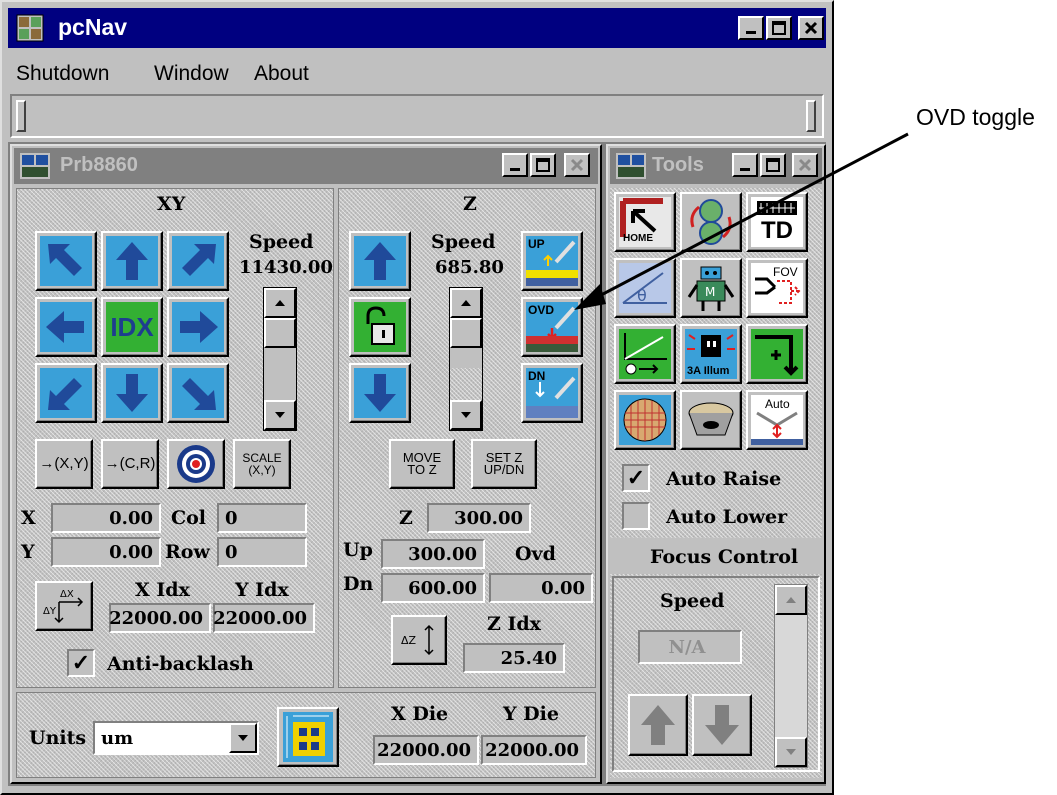  What do you see at coordinates (280, 359) in the screenshot?
I see `xy-speed-scrollbar` at bounding box center [280, 359].